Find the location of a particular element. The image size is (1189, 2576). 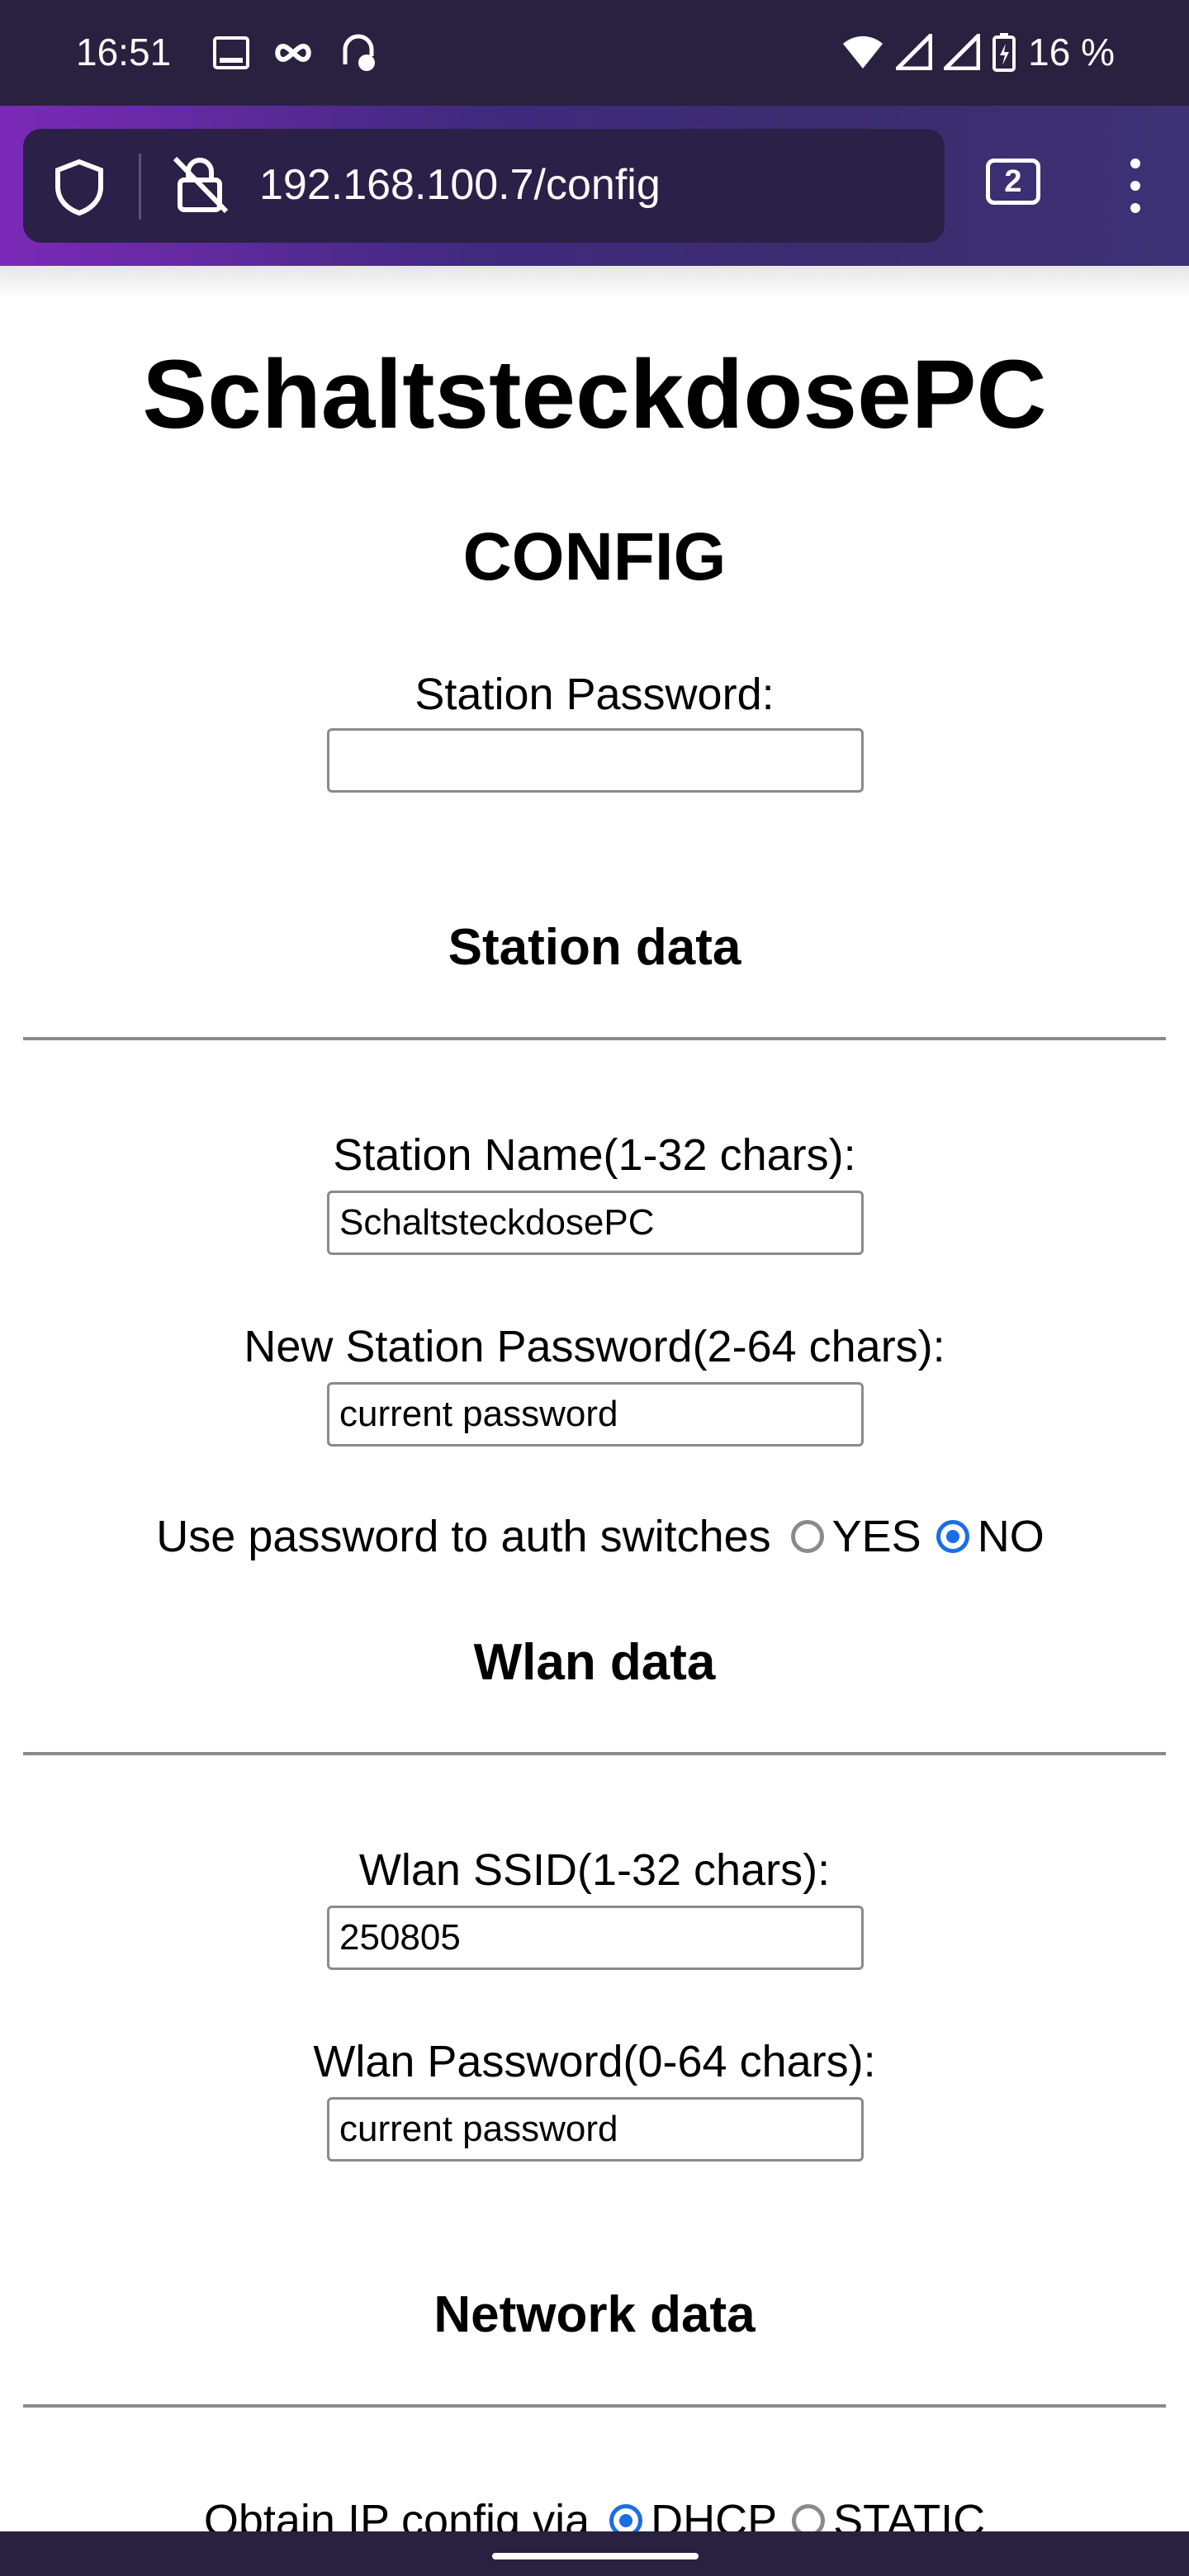

gallery-icon is located at coordinates (231, 52).